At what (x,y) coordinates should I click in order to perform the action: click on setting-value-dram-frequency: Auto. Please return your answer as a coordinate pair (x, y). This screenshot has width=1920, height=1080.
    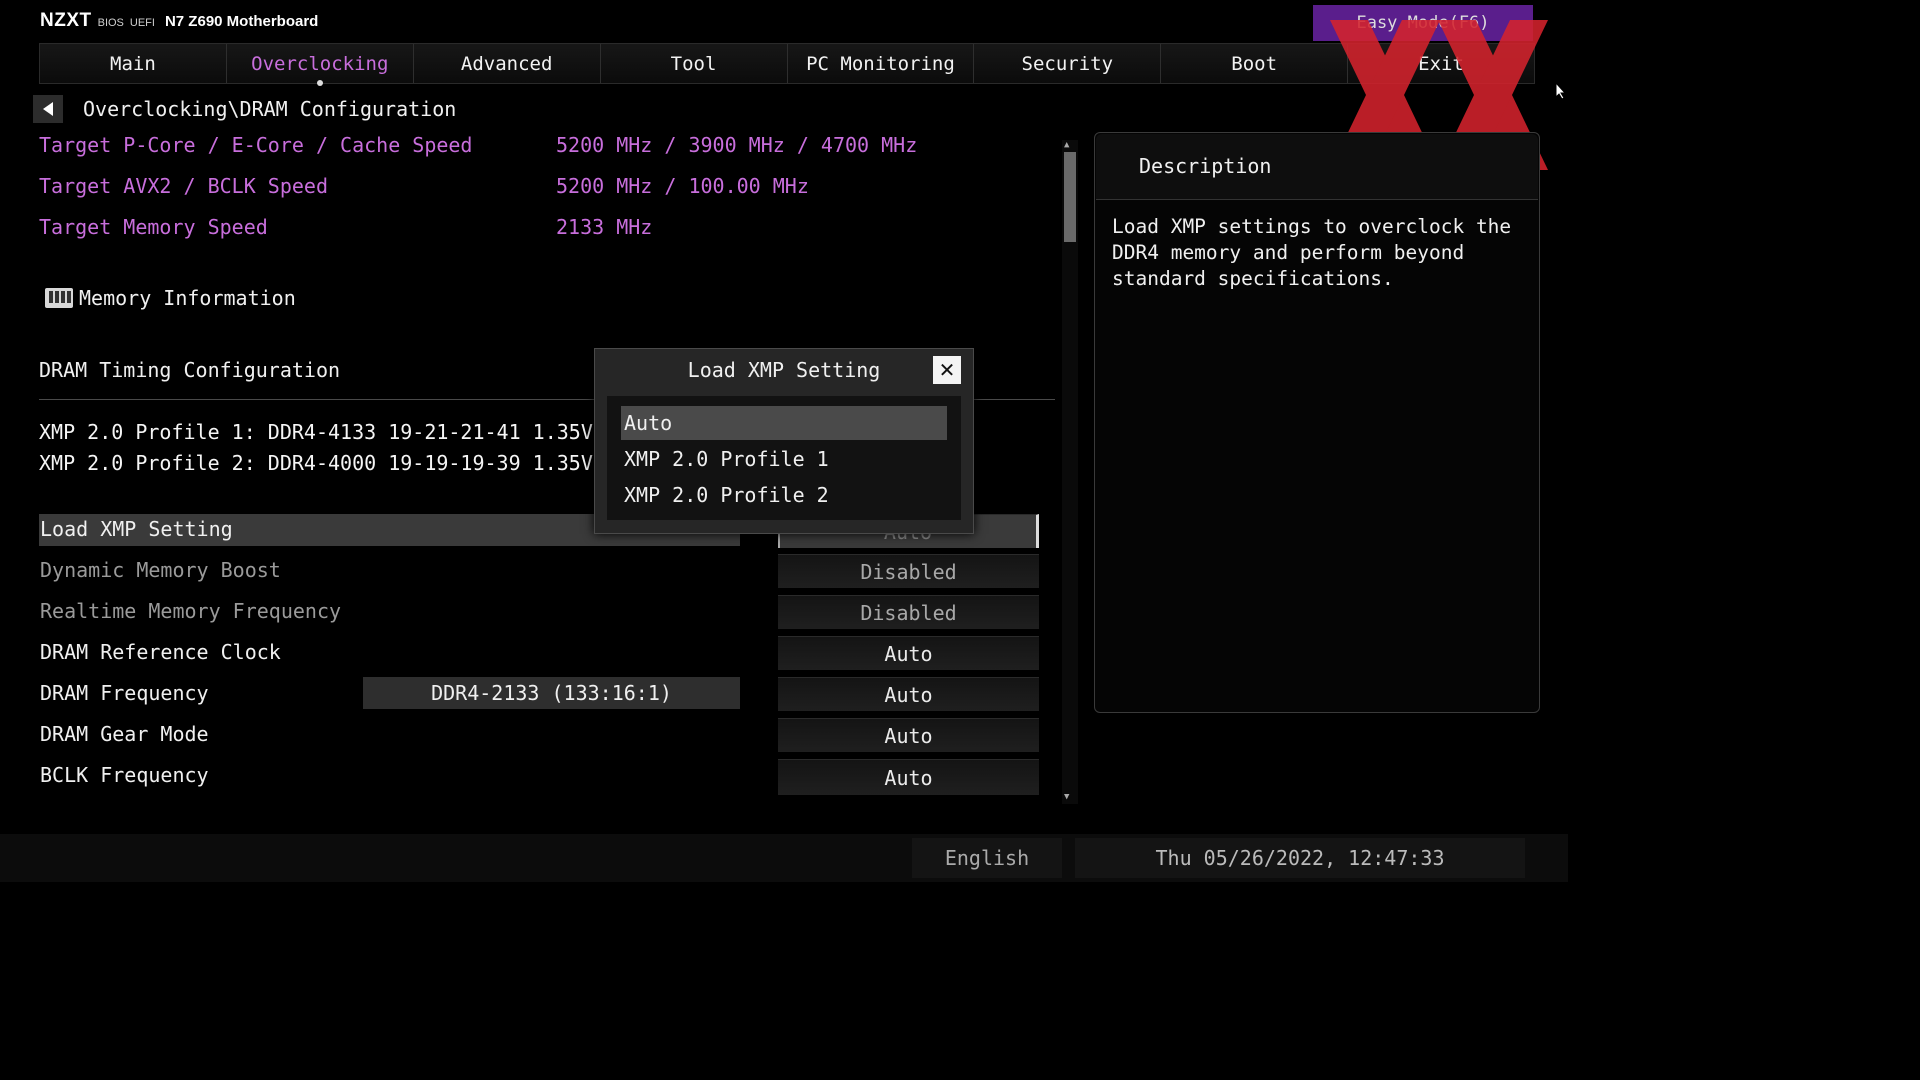
    Looking at the image, I should click on (908, 694).